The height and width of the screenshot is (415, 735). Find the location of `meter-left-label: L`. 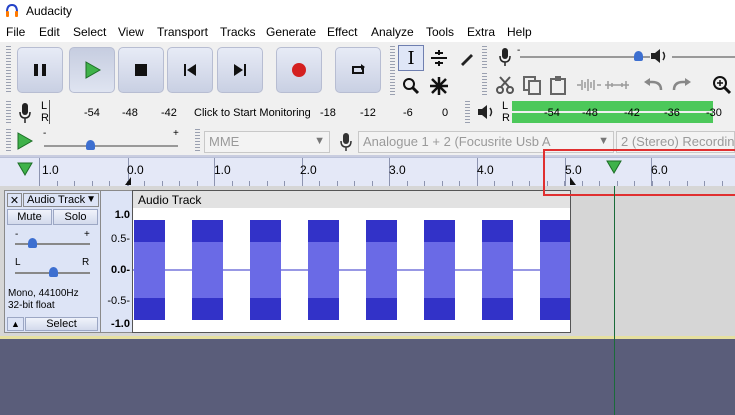

meter-left-label: L is located at coordinates (44, 106).